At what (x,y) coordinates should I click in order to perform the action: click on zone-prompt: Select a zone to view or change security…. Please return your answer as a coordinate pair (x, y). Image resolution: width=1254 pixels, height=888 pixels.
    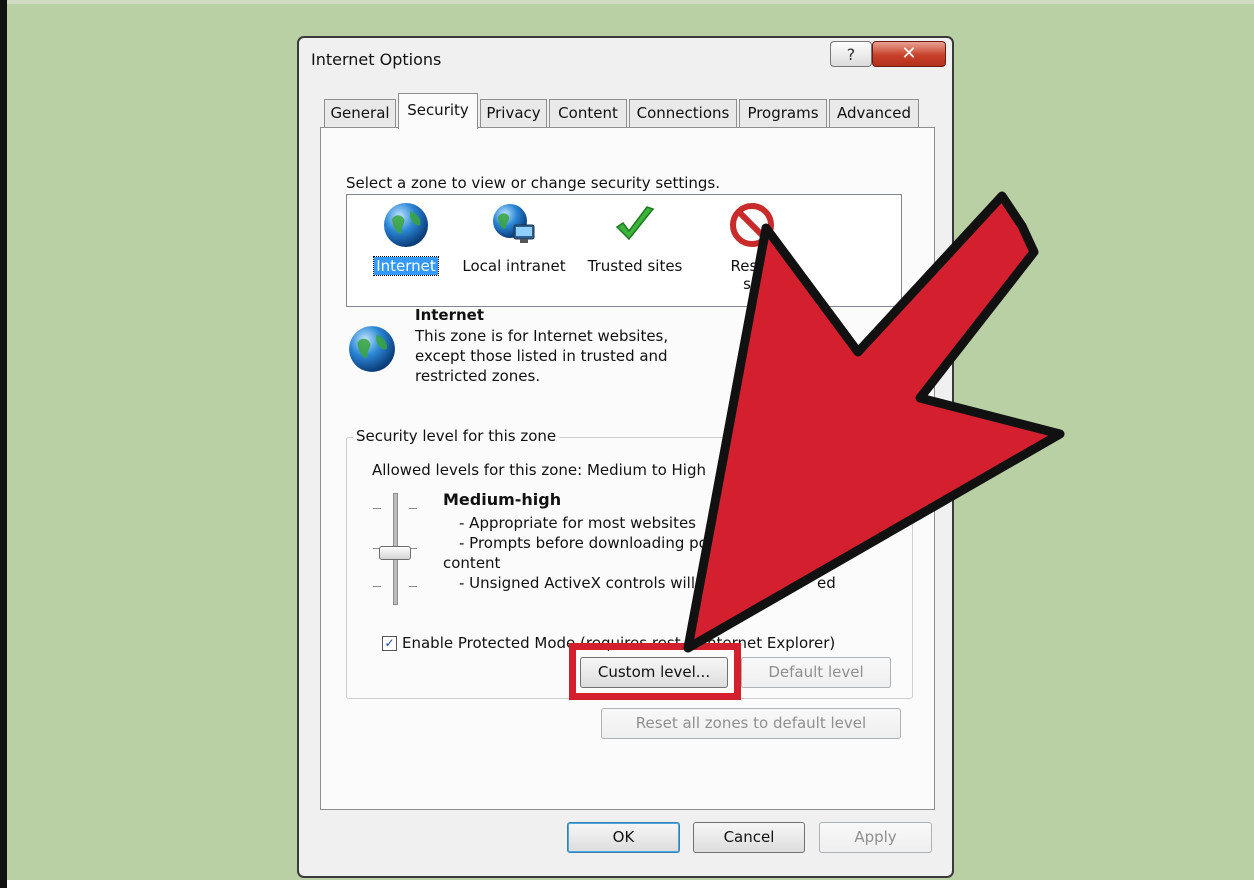
    Looking at the image, I should click on (533, 183).